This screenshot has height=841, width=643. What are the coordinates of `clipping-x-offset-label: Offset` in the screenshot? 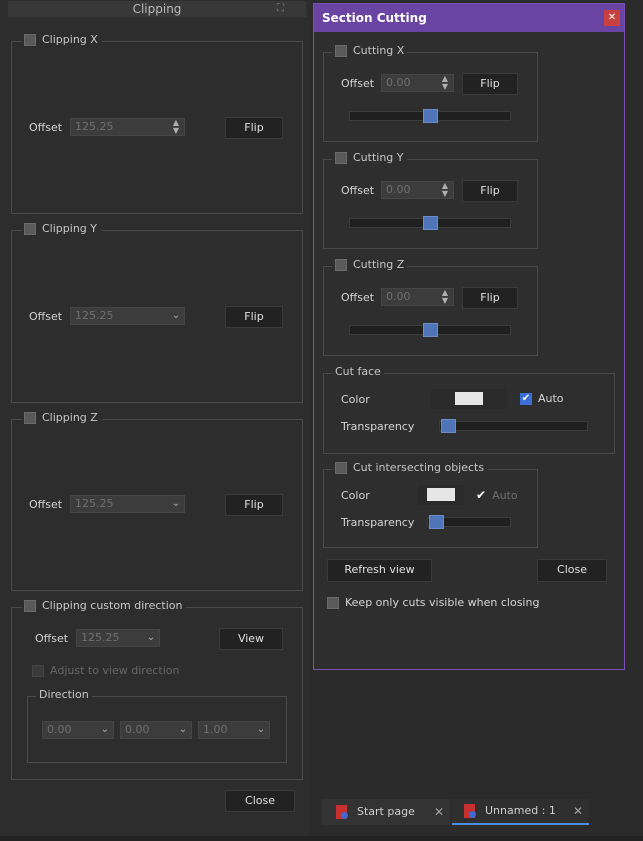 It's located at (46, 127).